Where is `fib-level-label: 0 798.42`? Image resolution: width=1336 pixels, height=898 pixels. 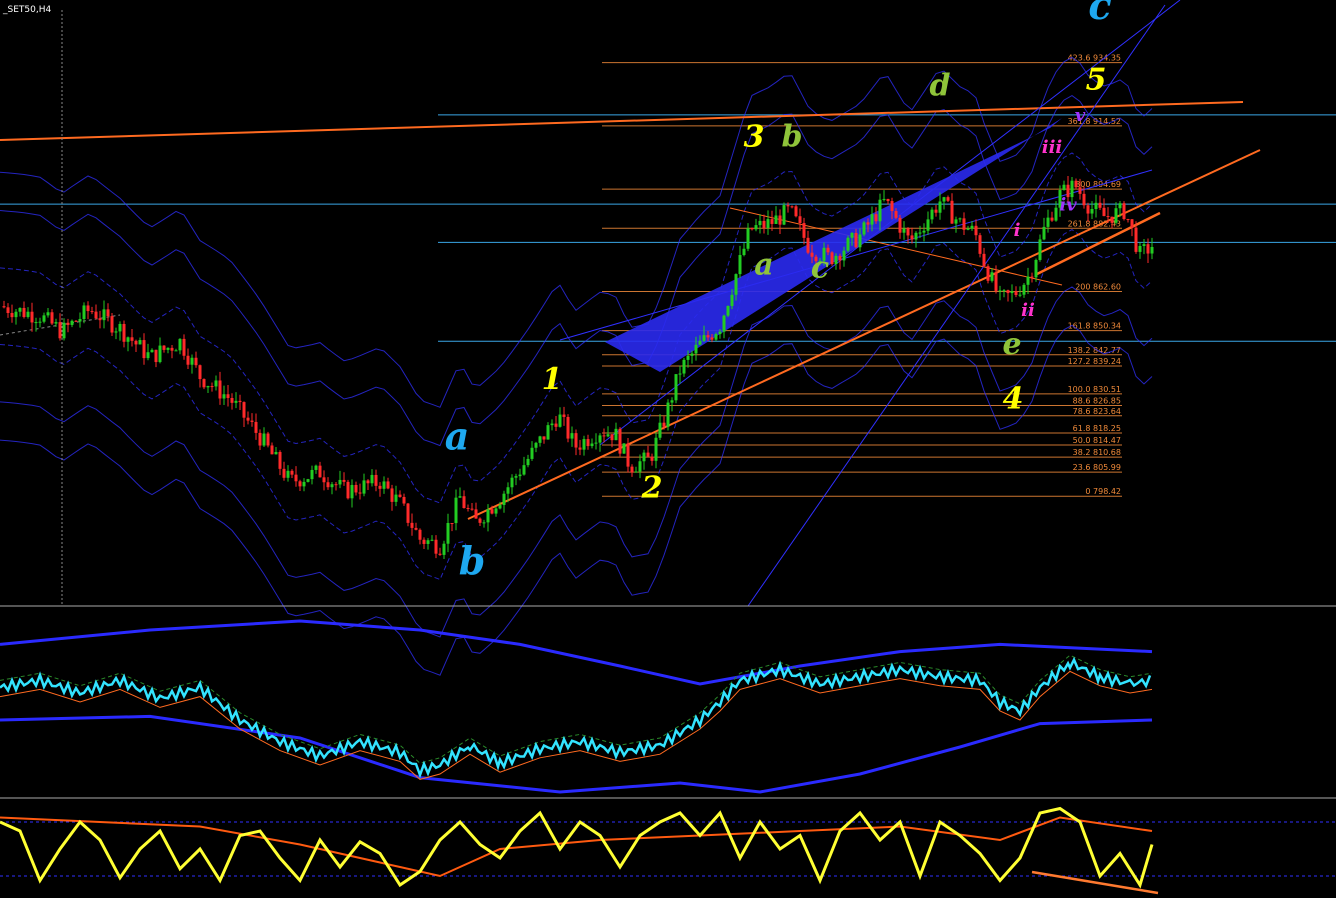 fib-level-label: 0 798.42 is located at coordinates (1103, 491).